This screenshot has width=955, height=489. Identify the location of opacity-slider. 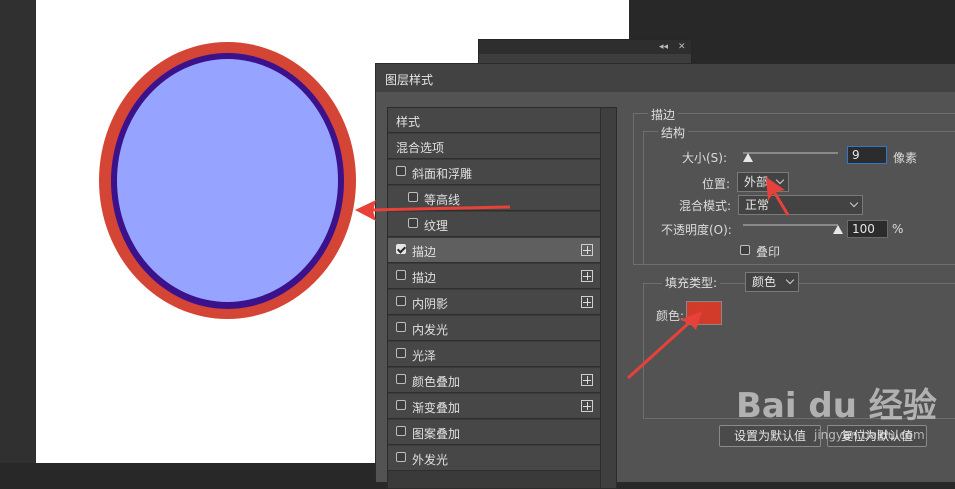
(790, 225).